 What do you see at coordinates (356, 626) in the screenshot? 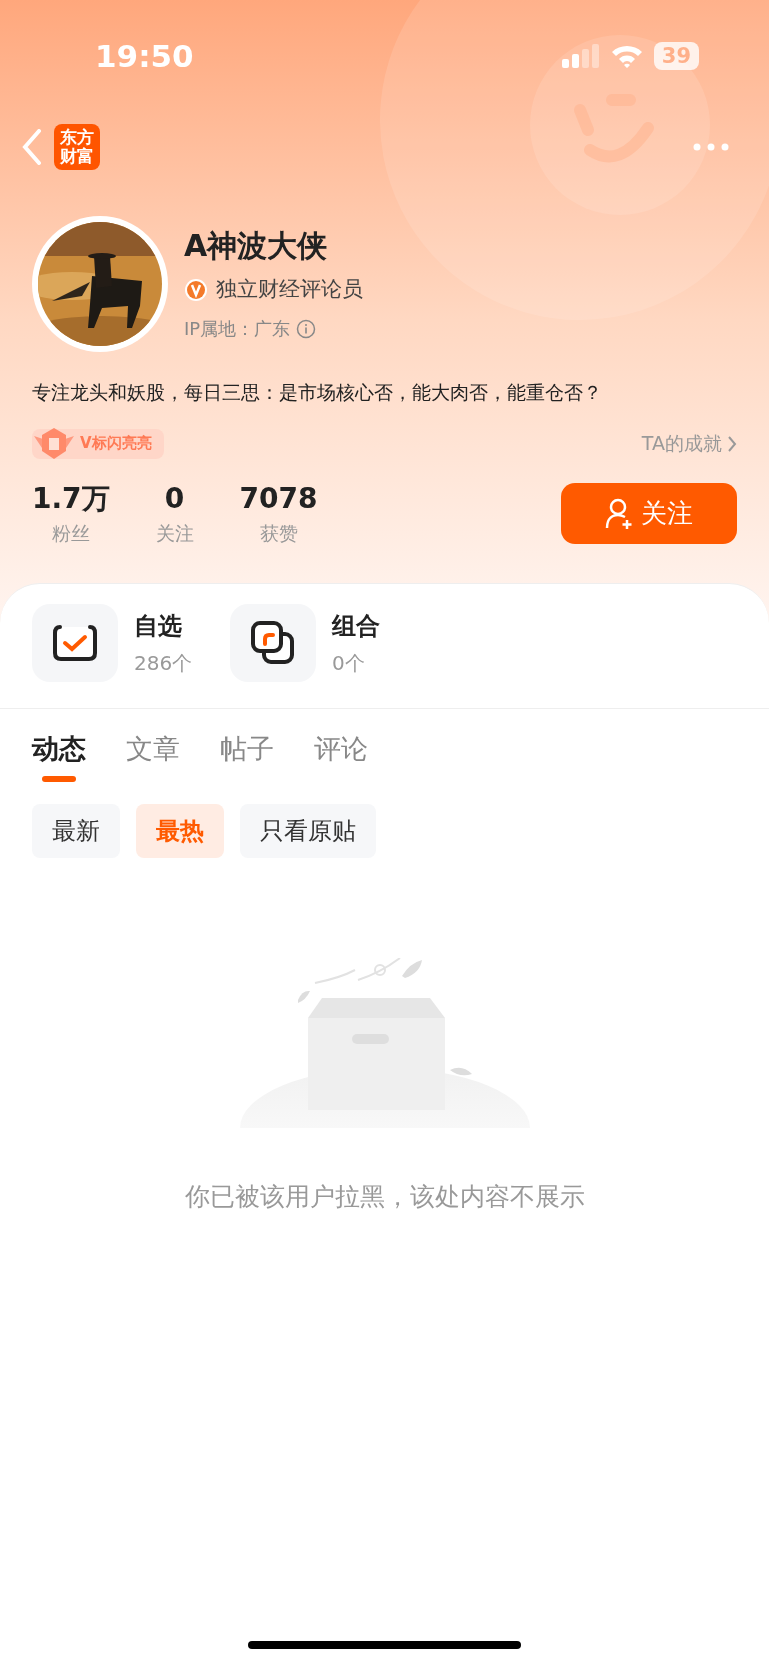
I see `shortcut-title: 组合` at bounding box center [356, 626].